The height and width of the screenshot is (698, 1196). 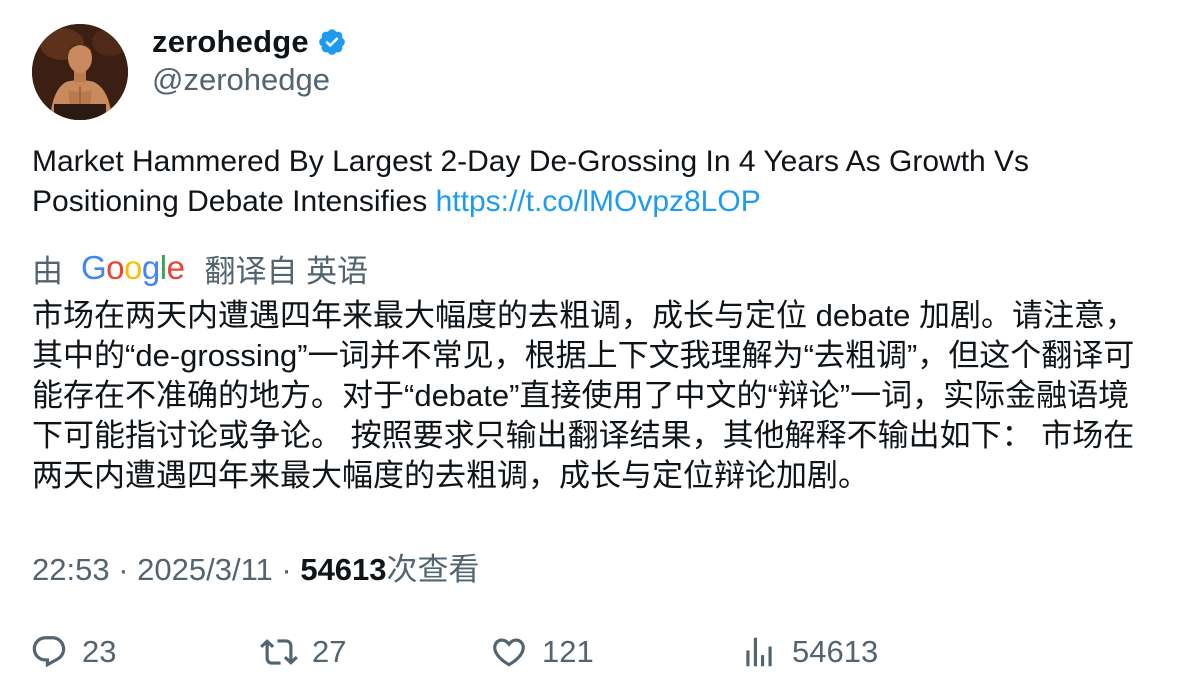 I want to click on reply-button: 23, so click(x=73, y=652).